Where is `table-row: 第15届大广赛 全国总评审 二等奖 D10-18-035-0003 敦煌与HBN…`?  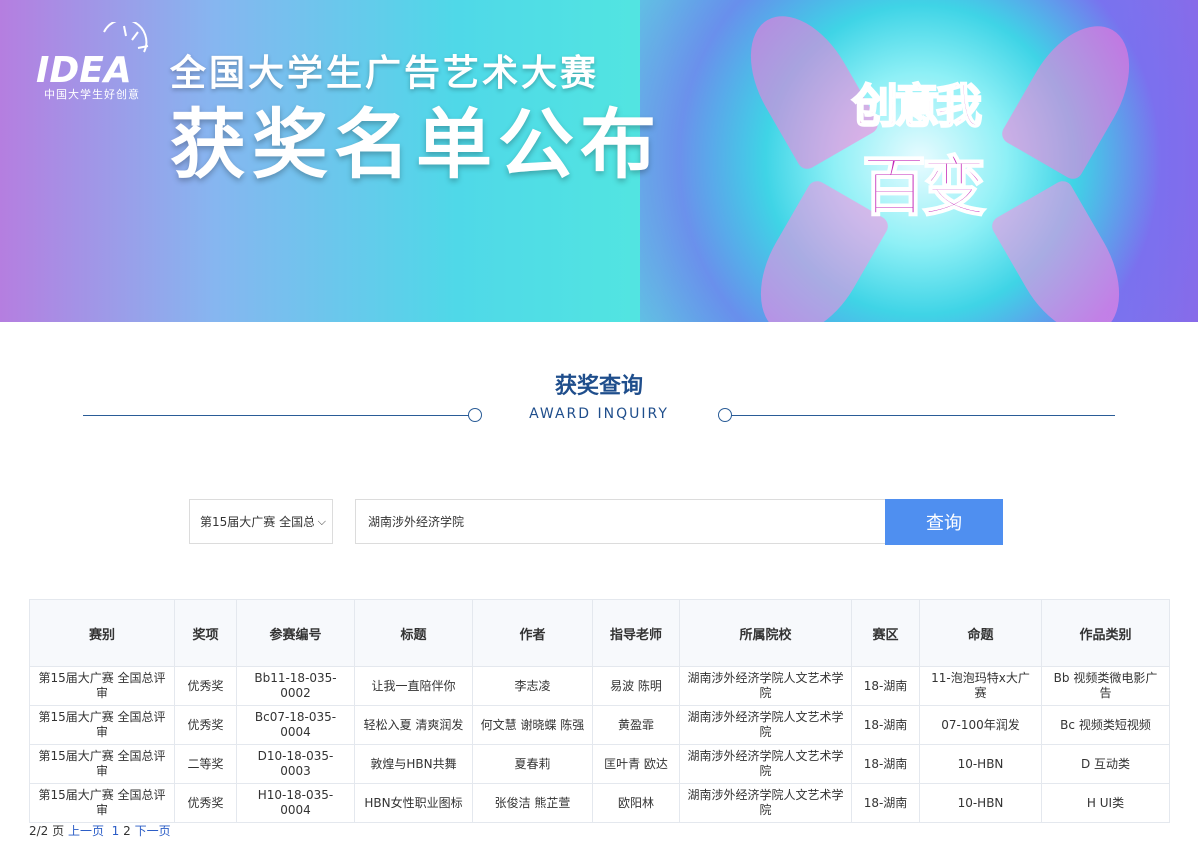 table-row: 第15届大广赛 全国总评审 二等奖 D10-18-035-0003 敦煌与HBN… is located at coordinates (599, 764).